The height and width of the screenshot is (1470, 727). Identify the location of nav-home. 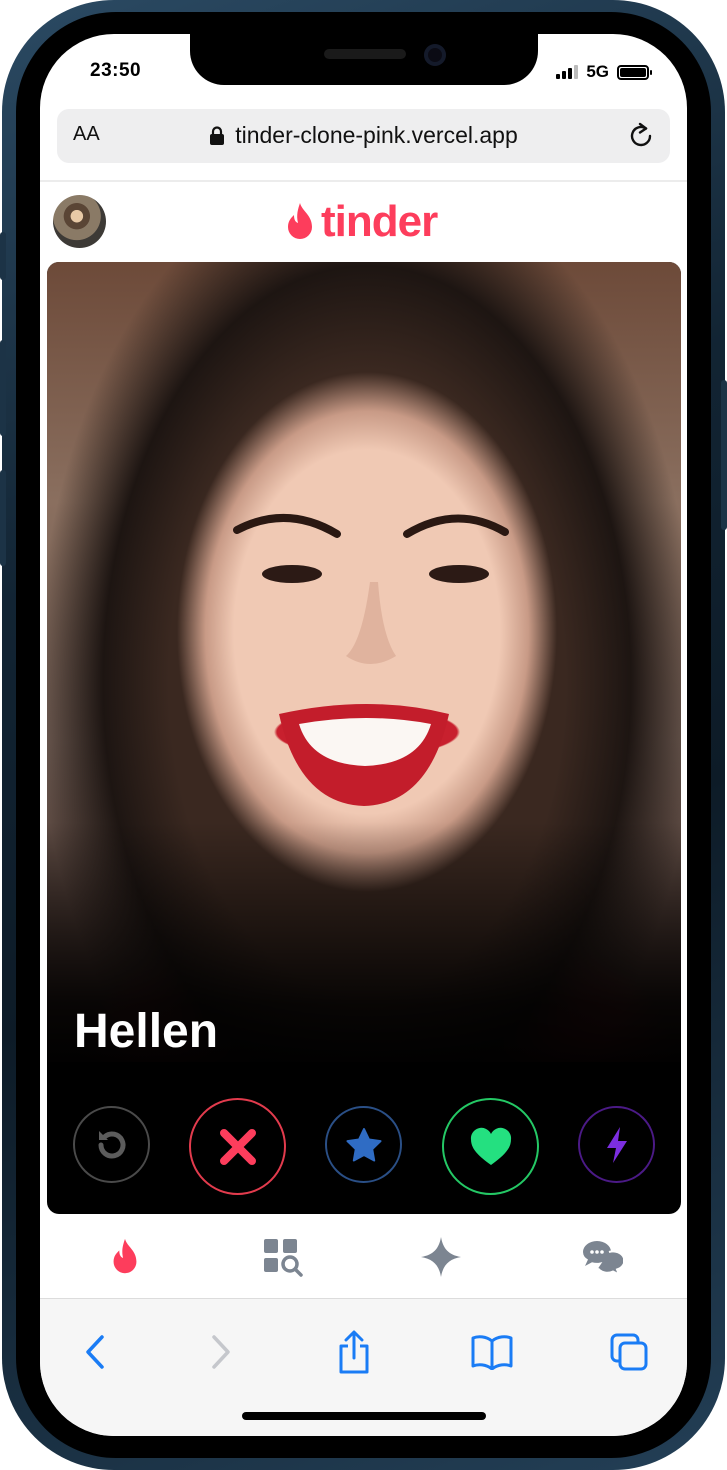
(125, 1257).